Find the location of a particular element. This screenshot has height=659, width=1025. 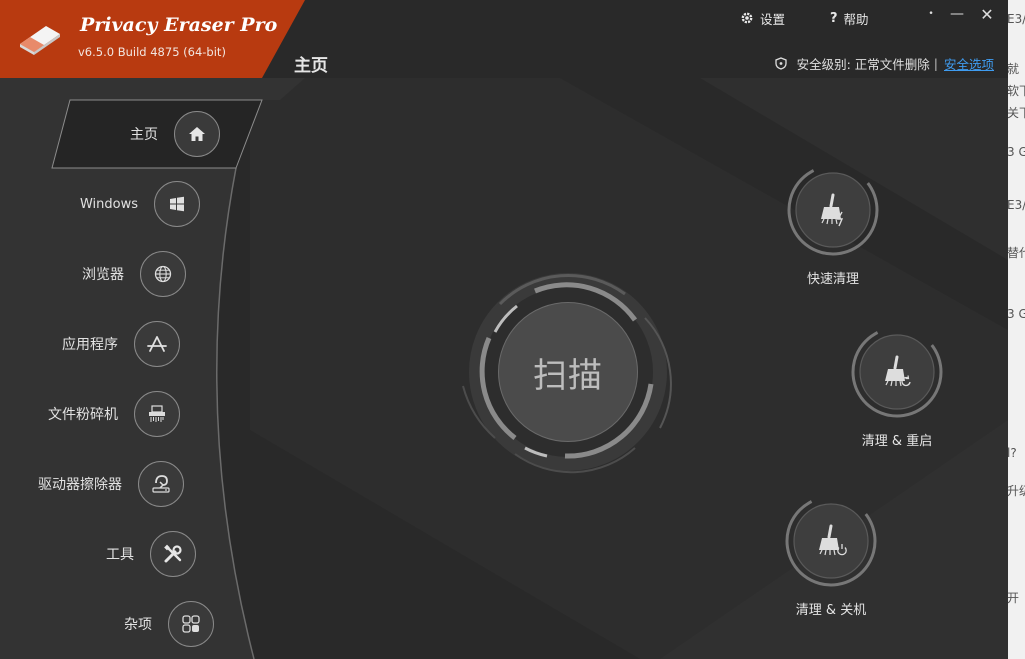

sidebar-item-label: 文件粉碎机 is located at coordinates (83, 415).